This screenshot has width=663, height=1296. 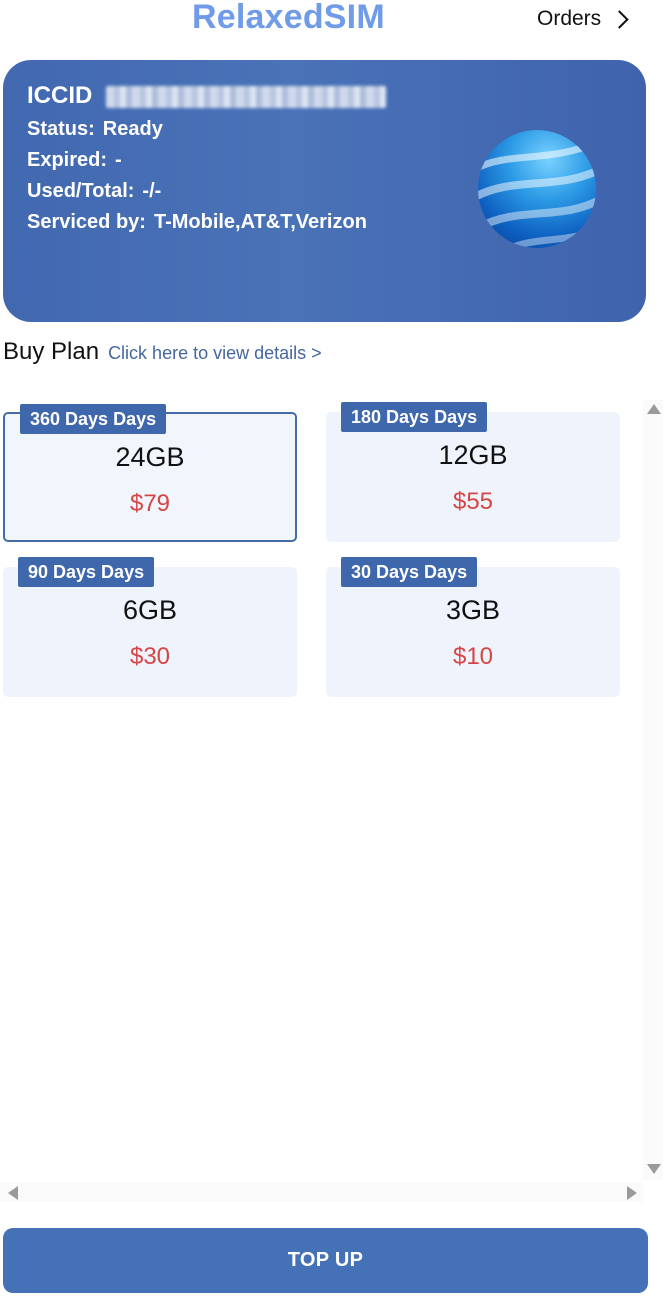 I want to click on carriers-row: Serviced by: T-Mobile,AT&T,Verizon, so click(x=197, y=222).